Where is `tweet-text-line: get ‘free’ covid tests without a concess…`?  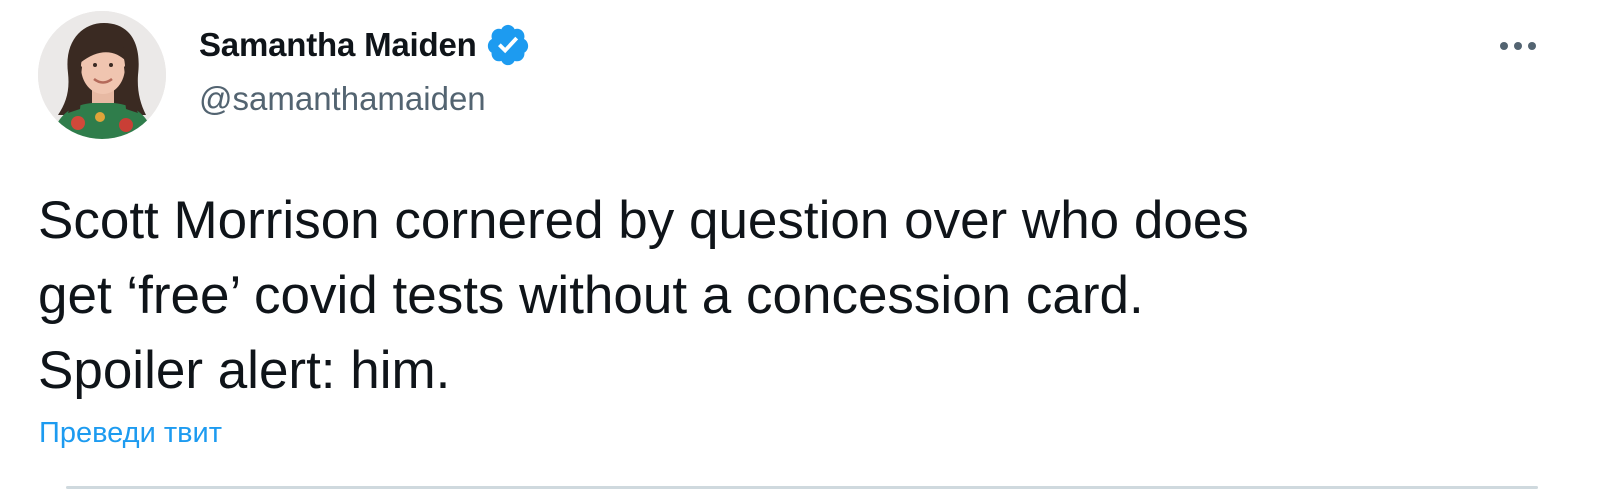
tweet-text-line: get ‘free’ covid tests without a concess… is located at coordinates (591, 295).